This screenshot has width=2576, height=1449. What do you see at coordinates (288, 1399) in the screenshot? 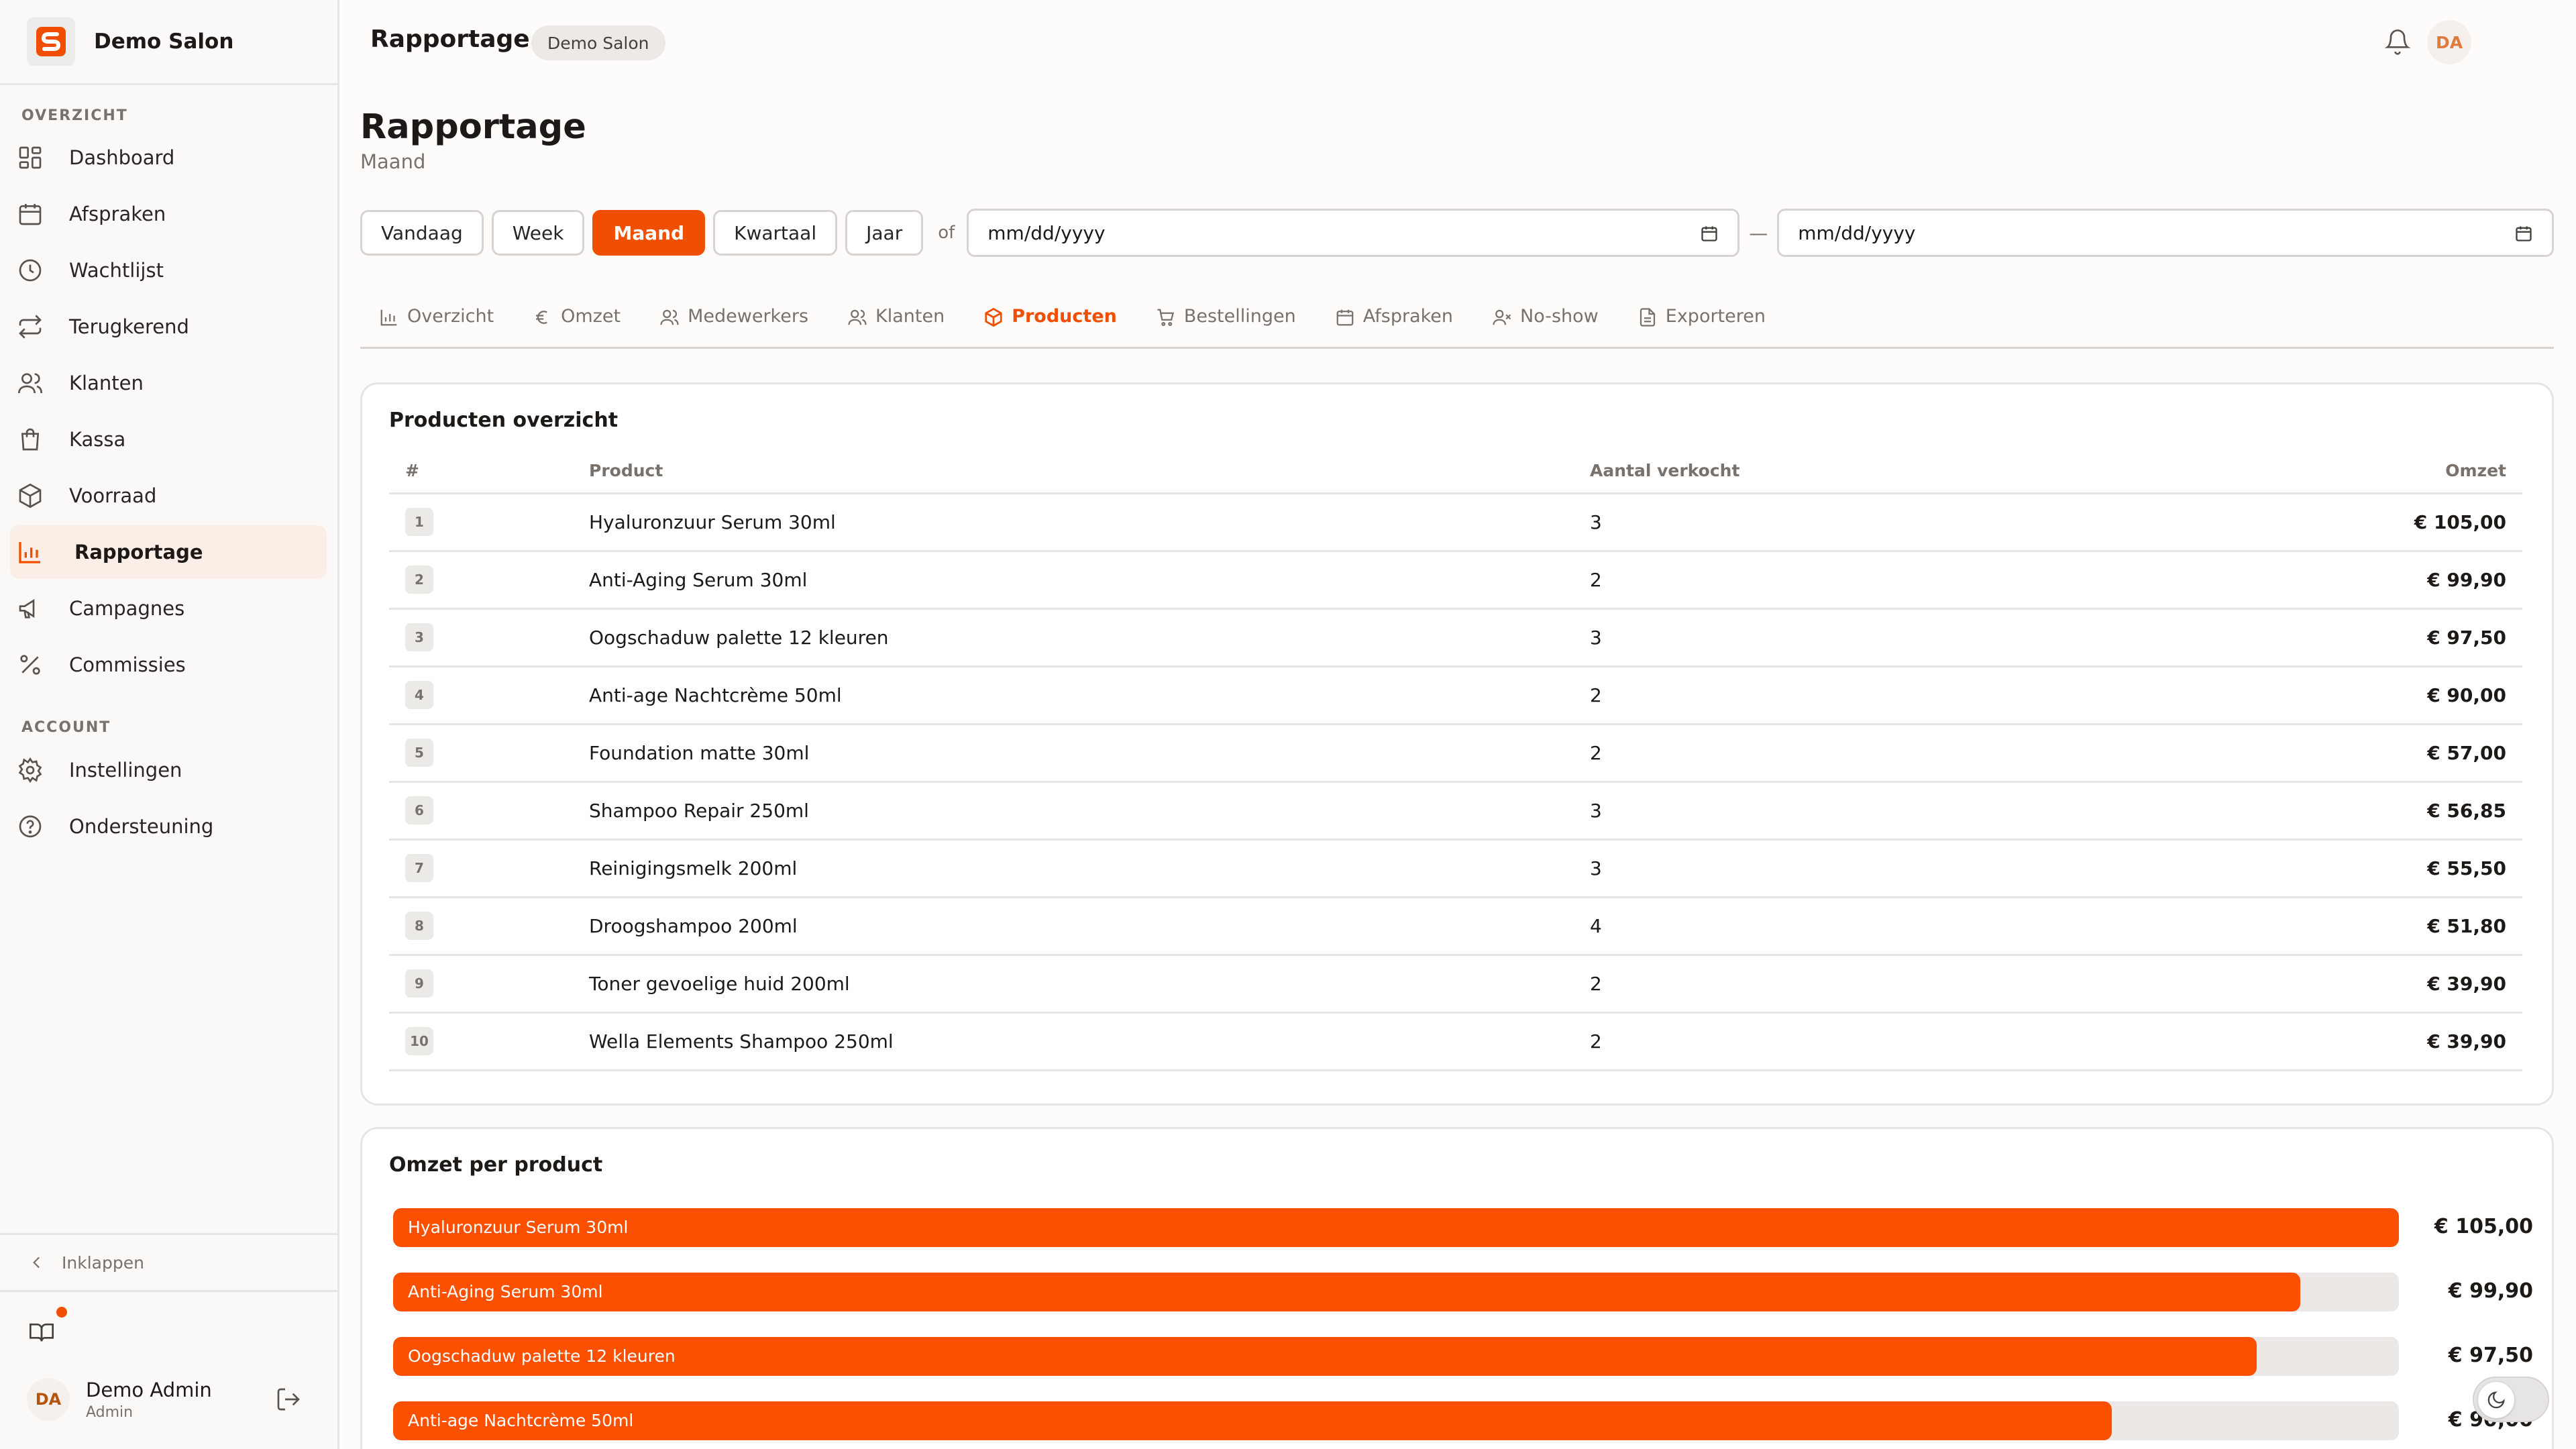
I see `logout-icon` at bounding box center [288, 1399].